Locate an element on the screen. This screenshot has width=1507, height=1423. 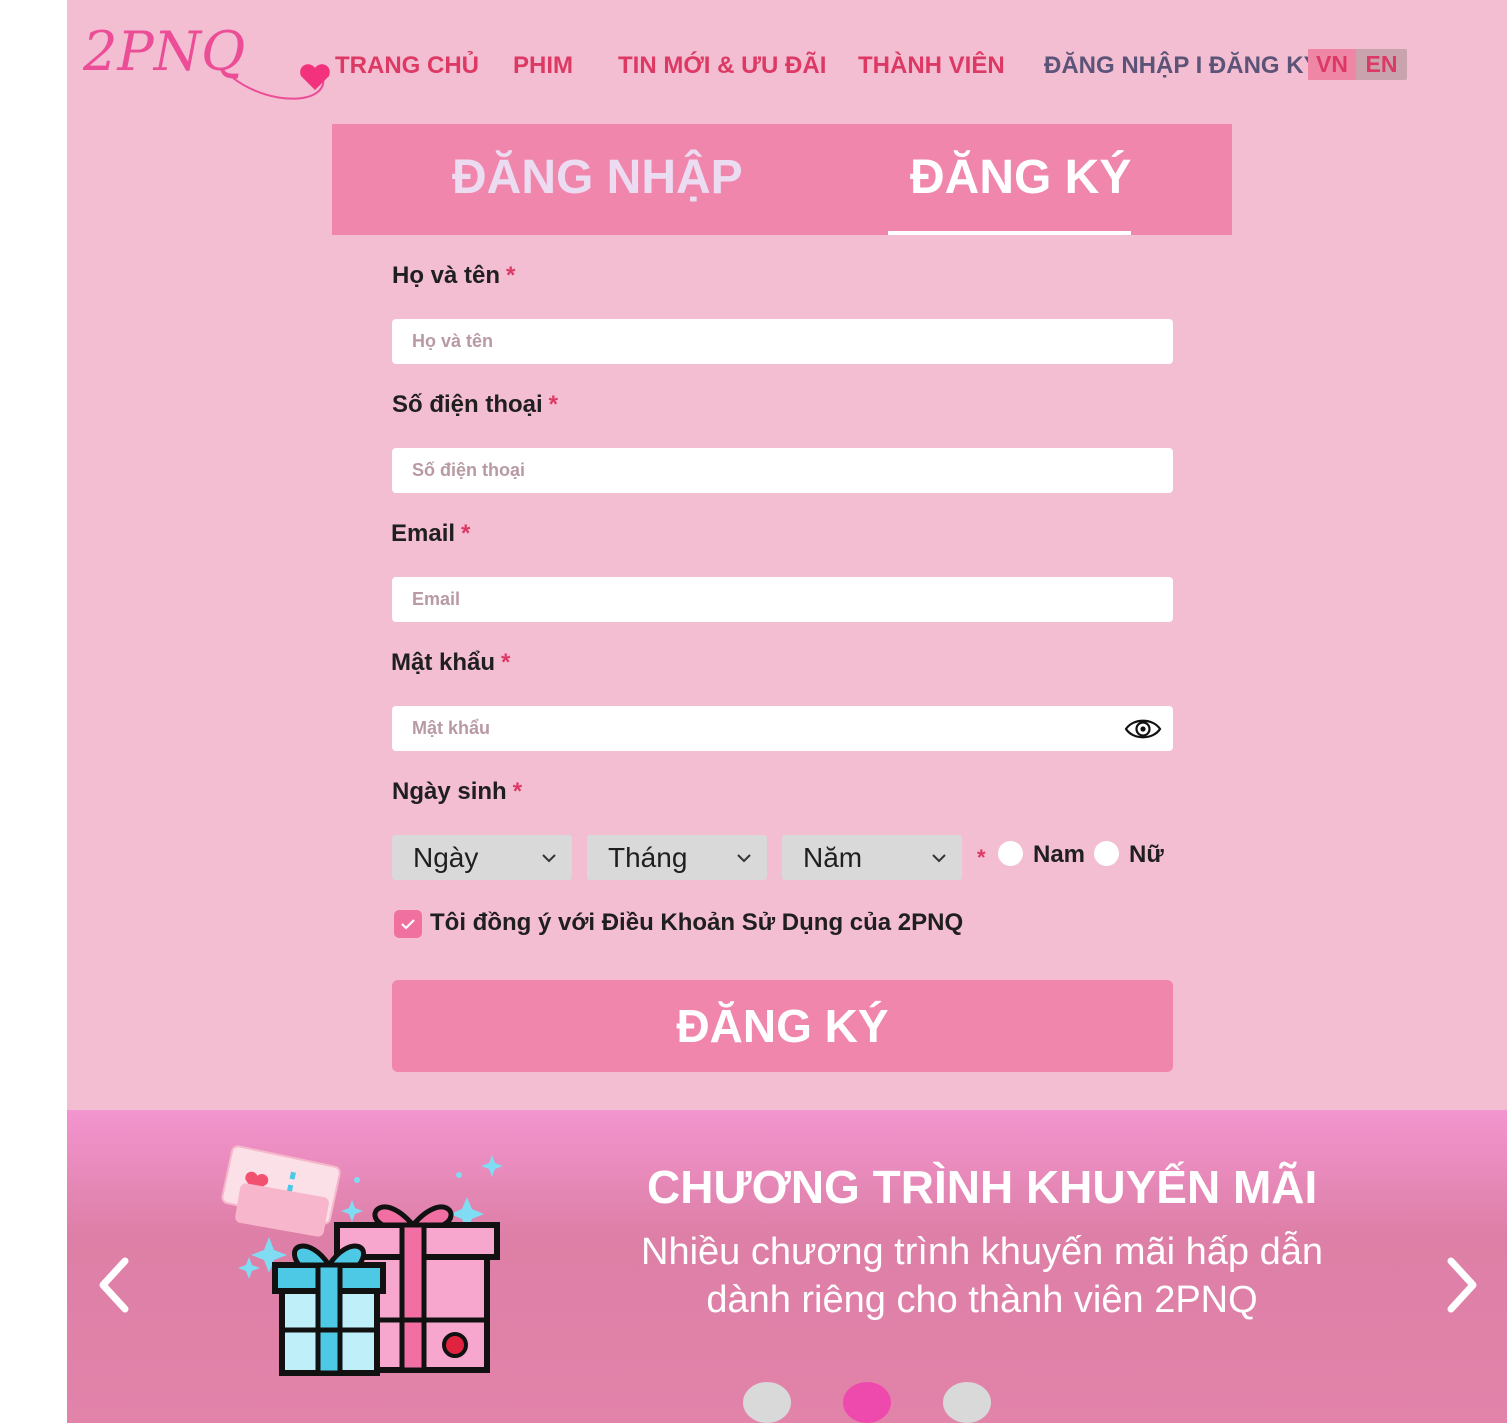
eye-icon is located at coordinates (1143, 729).